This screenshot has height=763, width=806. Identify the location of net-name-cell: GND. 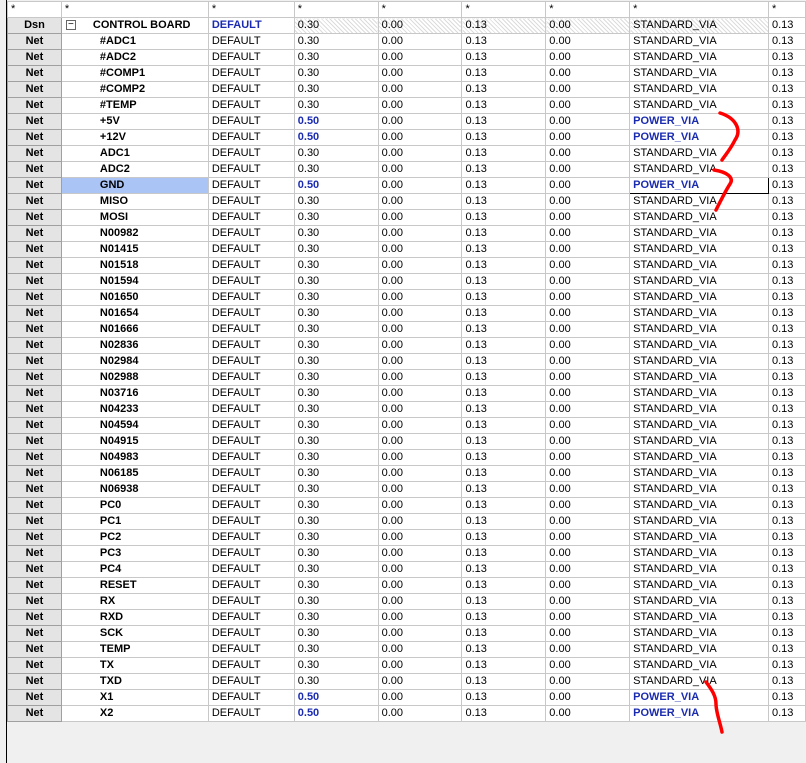
(134, 185).